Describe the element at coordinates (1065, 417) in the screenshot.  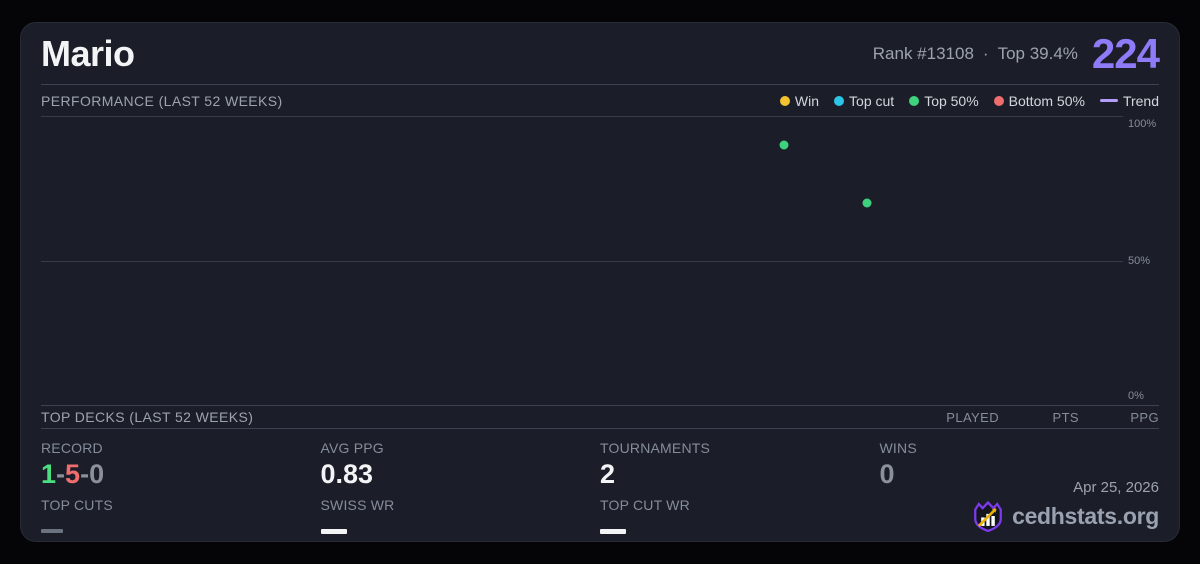
I see `column-pts: PTS` at that location.